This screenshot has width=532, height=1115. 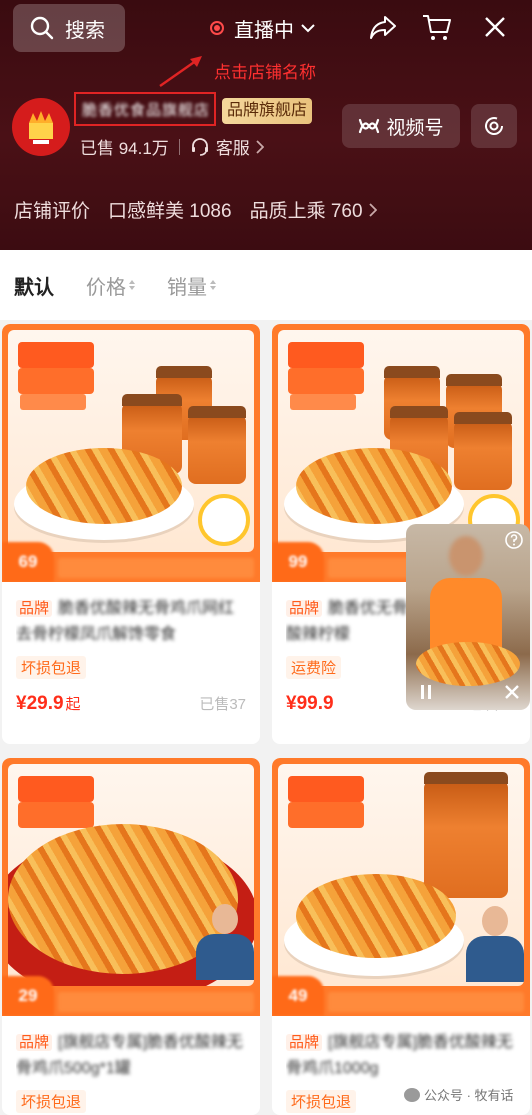 I want to click on product-title: 品牌 [旗舰店专属]脆香优酸辣无骨鸡爪1000g, so click(x=401, y=1056).